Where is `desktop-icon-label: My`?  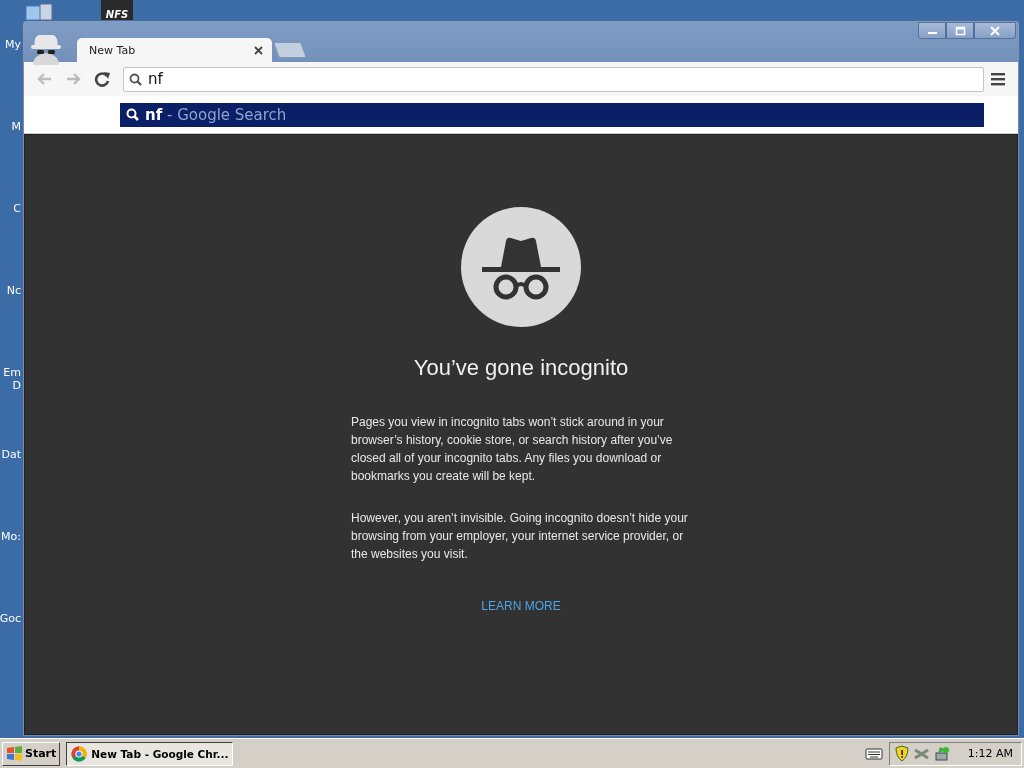
desktop-icon-label: My is located at coordinates (13, 44).